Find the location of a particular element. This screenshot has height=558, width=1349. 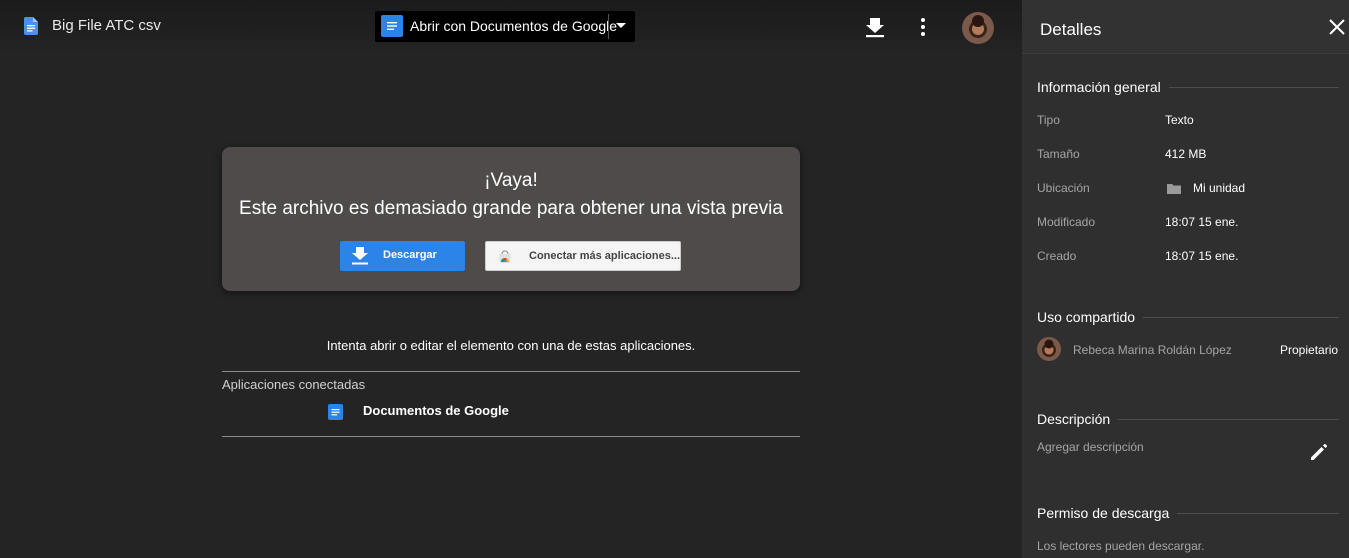

avatar is located at coordinates (978, 28).